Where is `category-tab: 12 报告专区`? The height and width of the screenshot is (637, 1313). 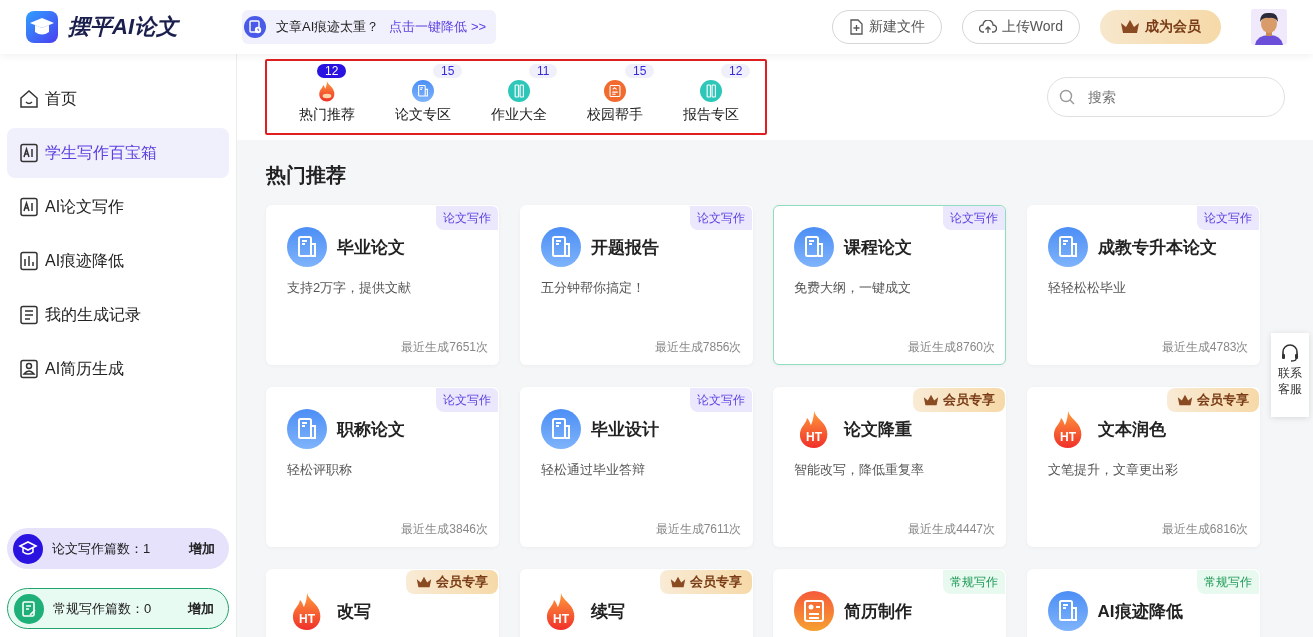 category-tab: 12 报告专区 is located at coordinates (711, 95).